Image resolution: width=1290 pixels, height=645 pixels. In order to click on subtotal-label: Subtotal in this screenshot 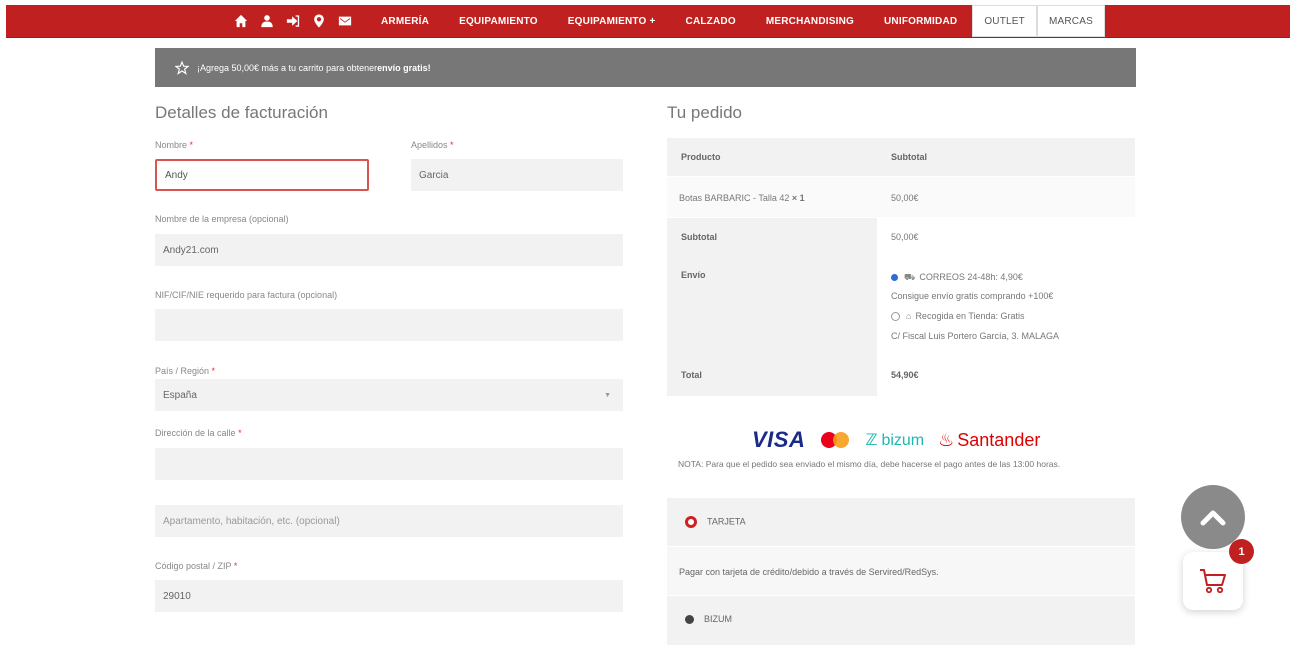, I will do `click(699, 237)`.